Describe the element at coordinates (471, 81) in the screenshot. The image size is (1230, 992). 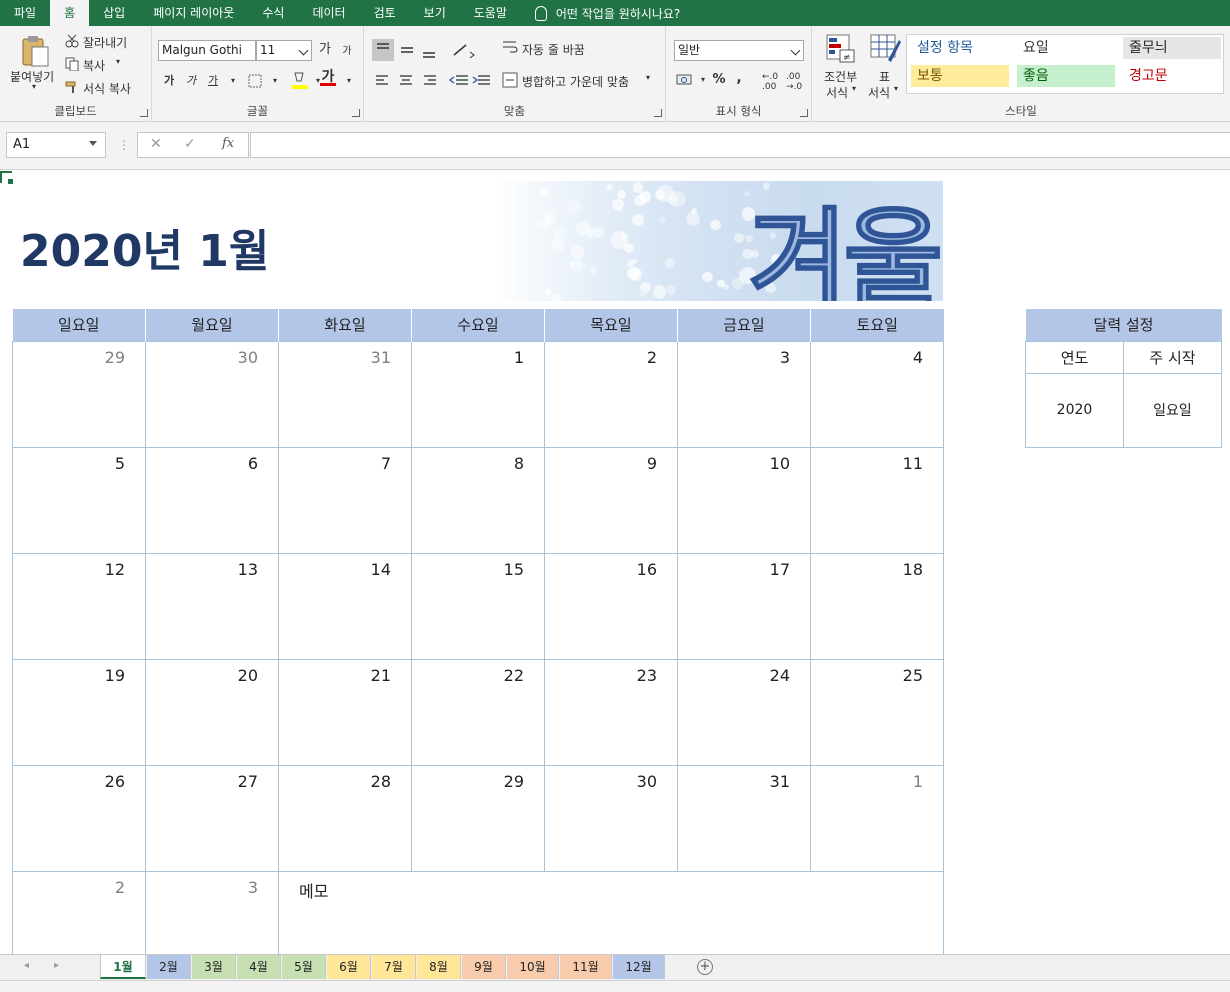
I see `indent-icons` at that location.